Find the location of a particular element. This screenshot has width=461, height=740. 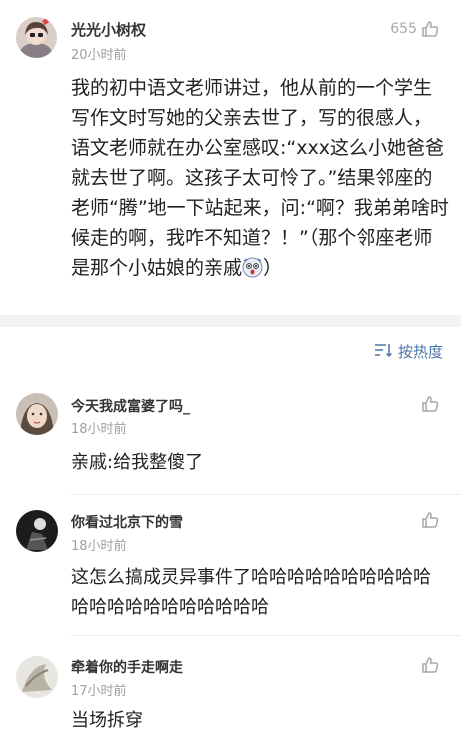

comment-divider is located at coordinates (266, 635).